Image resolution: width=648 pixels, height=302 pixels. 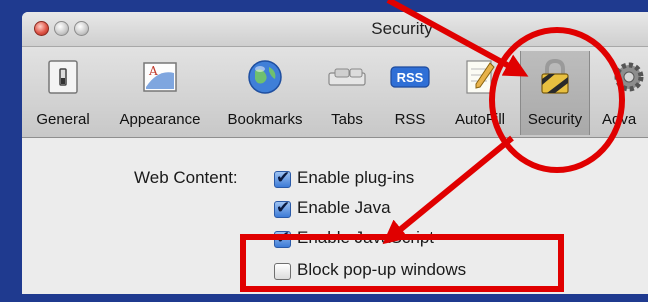 I want to click on autofill-pencil-icon, so click(x=480, y=77).